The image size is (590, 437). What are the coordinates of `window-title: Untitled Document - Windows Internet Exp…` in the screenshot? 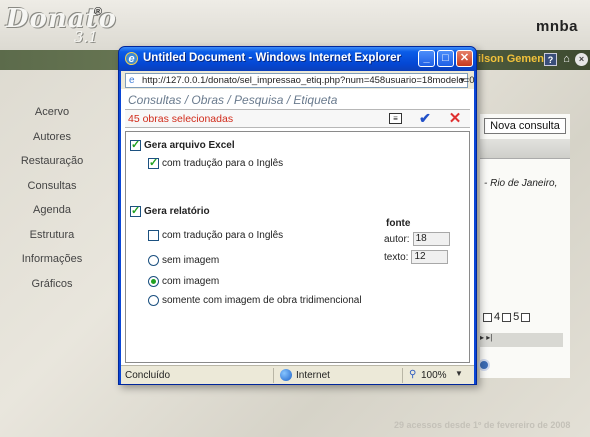 It's located at (272, 58).